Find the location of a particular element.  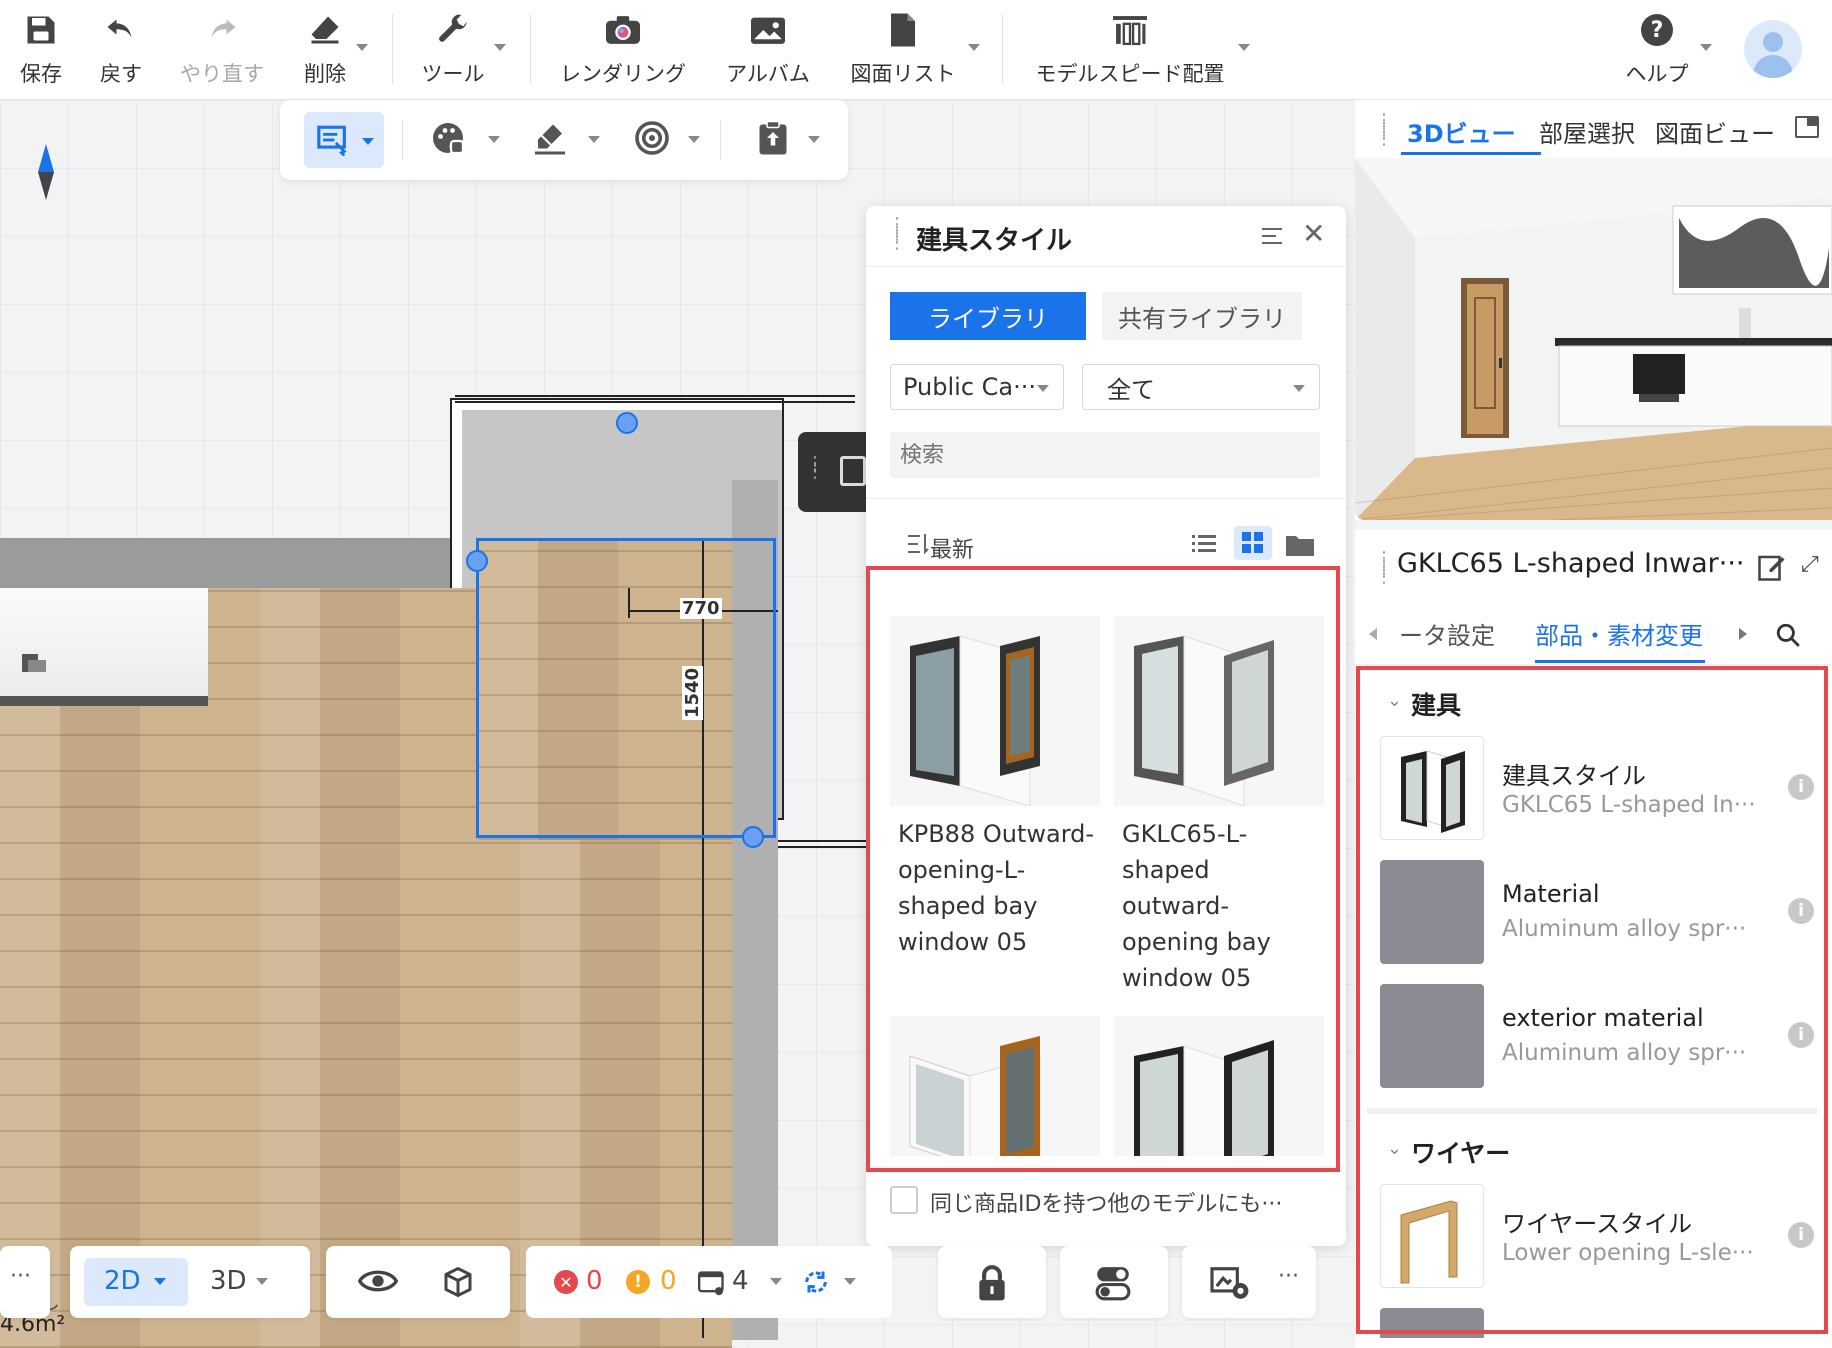

sort-label: 最新 is located at coordinates (952, 548).